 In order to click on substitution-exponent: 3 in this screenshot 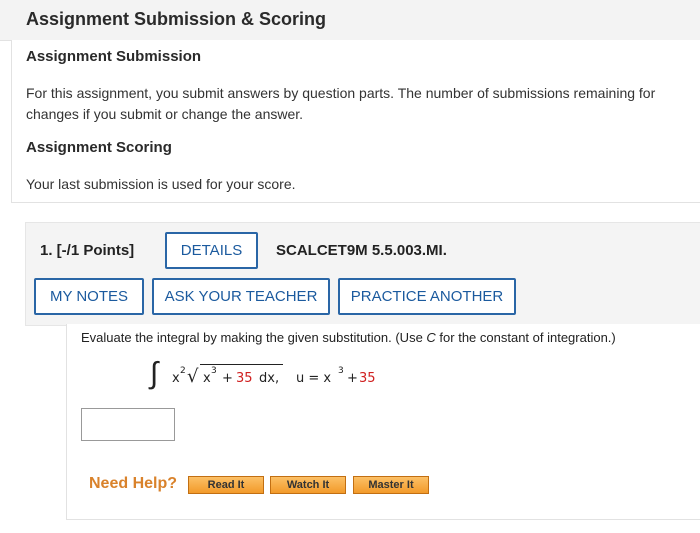, I will do `click(341, 371)`.